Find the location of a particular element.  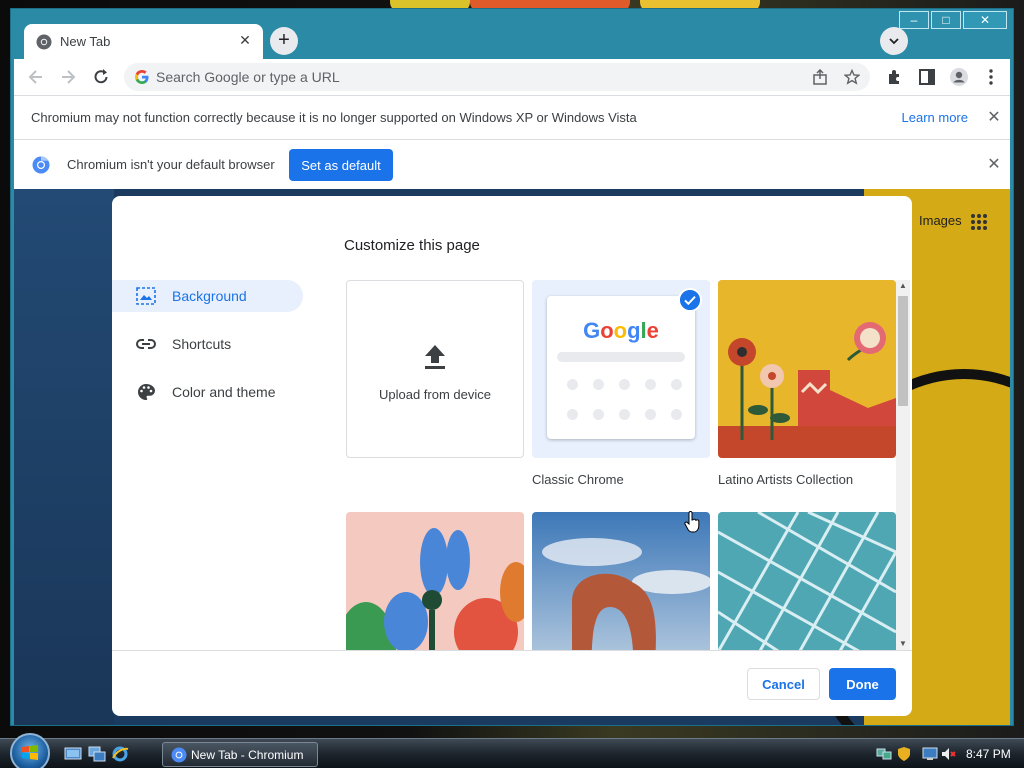

share-icon is located at coordinates (820, 77).